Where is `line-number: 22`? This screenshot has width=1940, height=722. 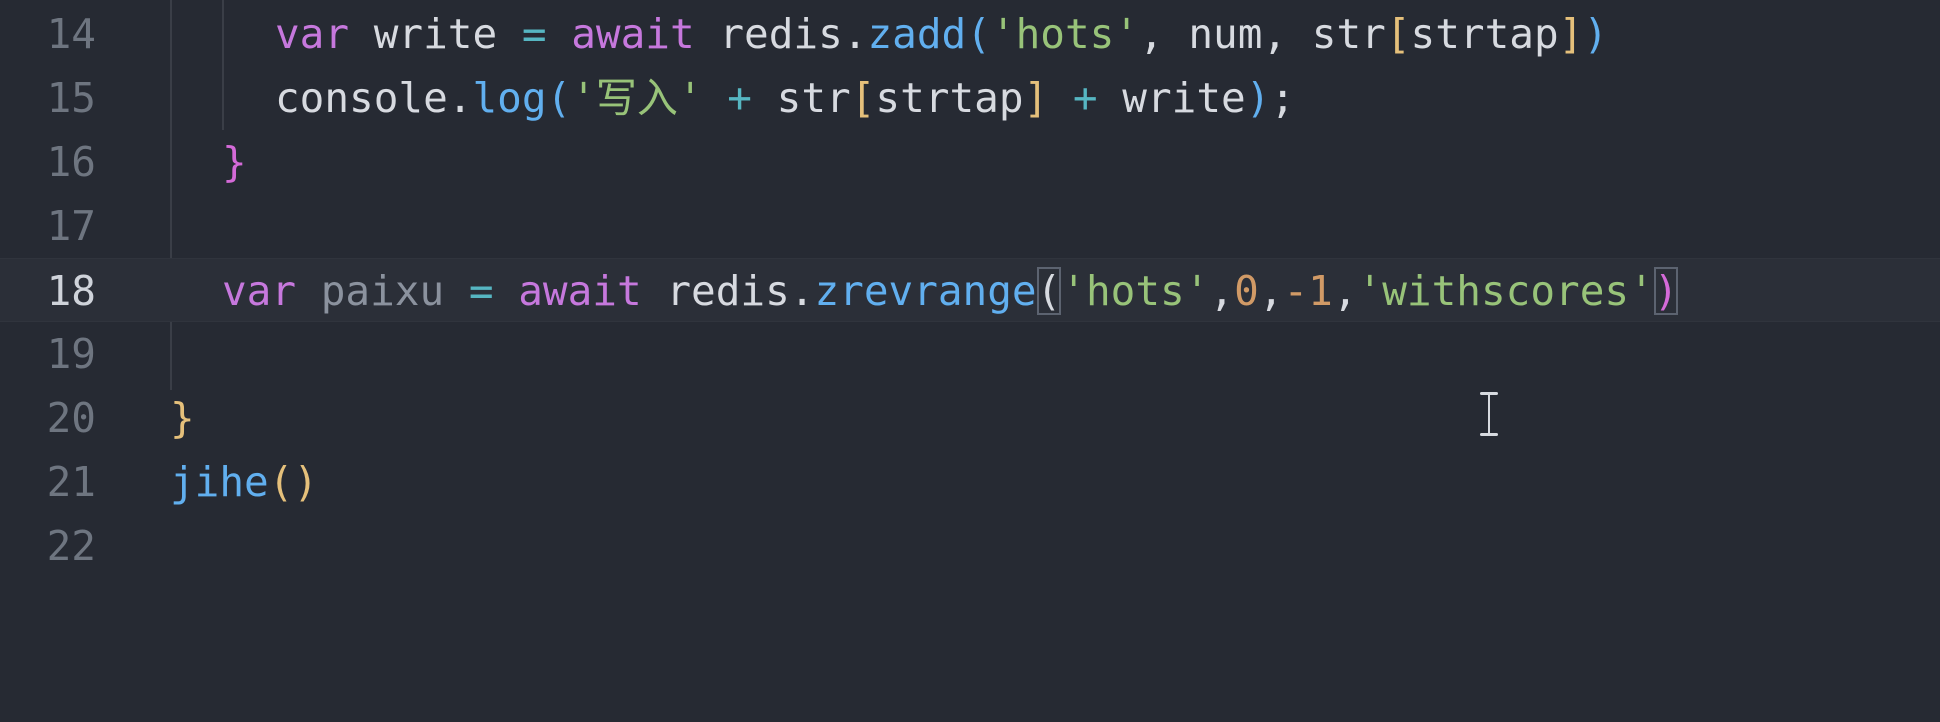
line-number: 22 is located at coordinates (71, 546).